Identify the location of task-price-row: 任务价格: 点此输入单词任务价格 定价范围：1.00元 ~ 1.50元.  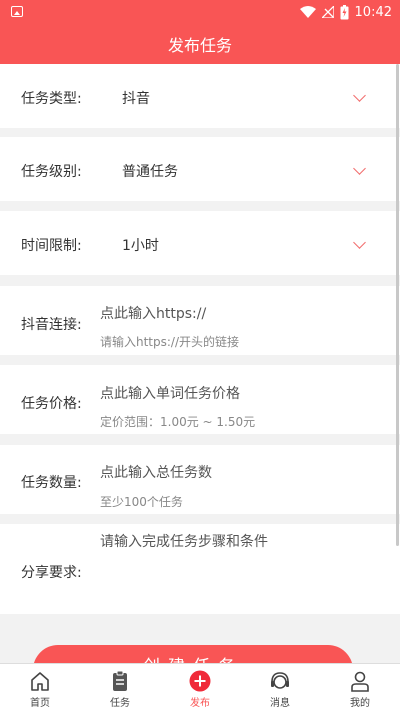
(200, 399).